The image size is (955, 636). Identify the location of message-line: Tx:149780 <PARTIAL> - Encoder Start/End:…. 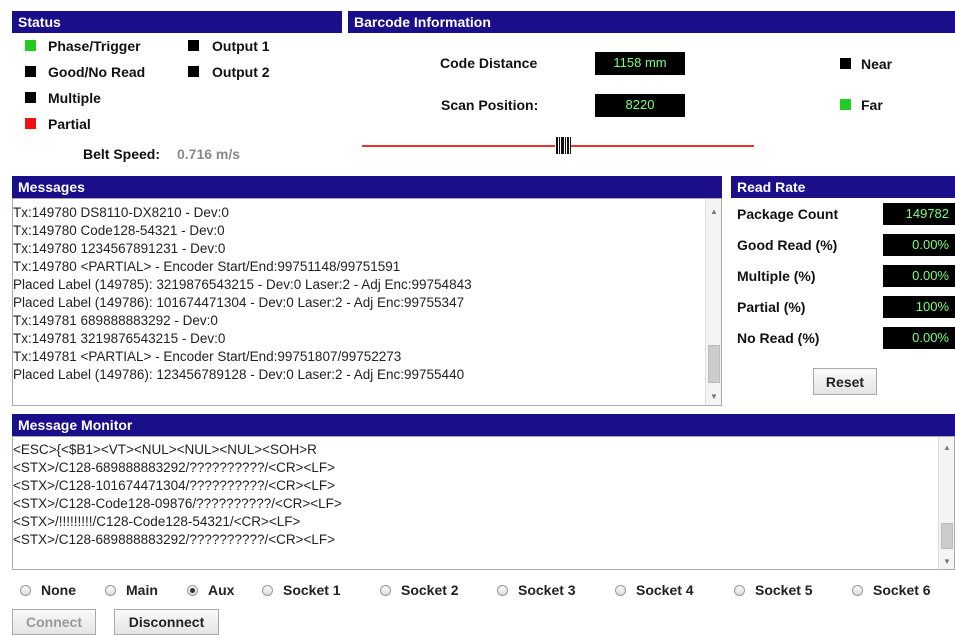
(207, 266).